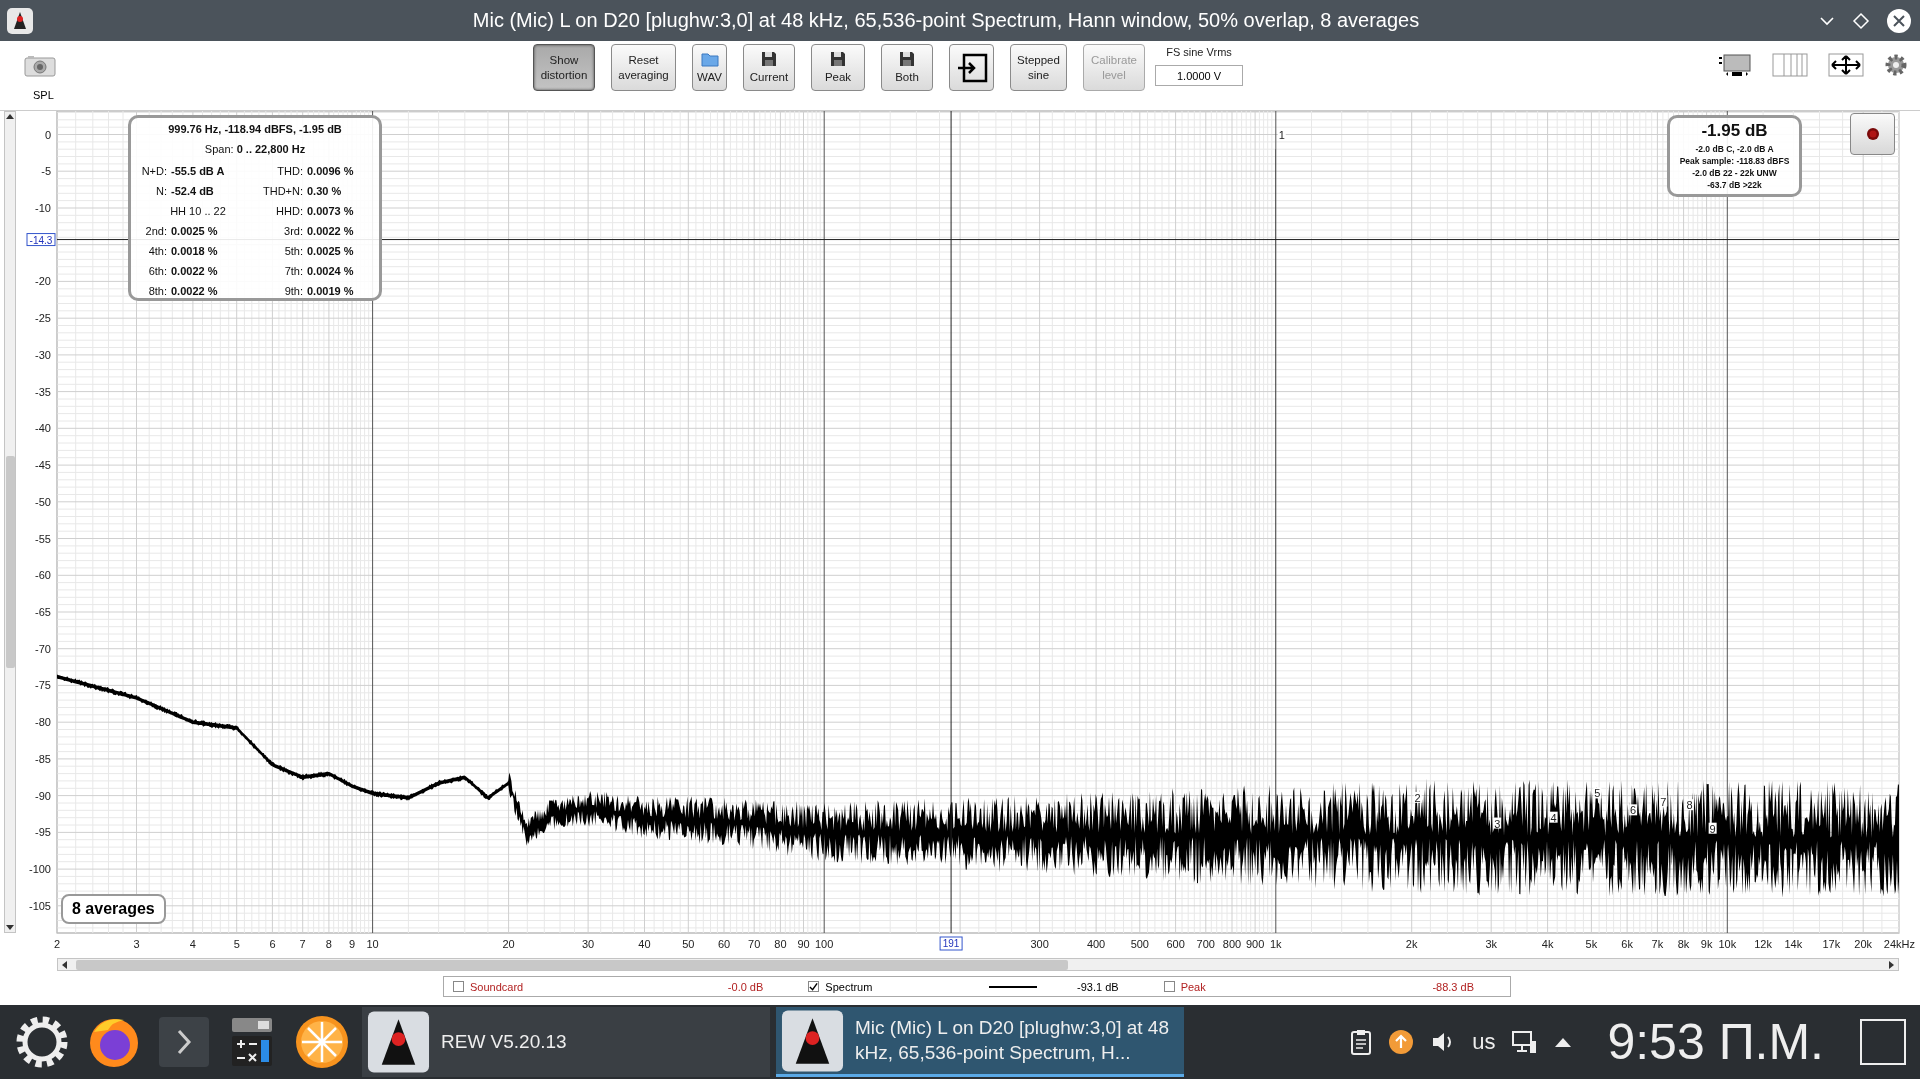 The width and height of the screenshot is (1920, 1080). I want to click on folder-icon, so click(709, 59).